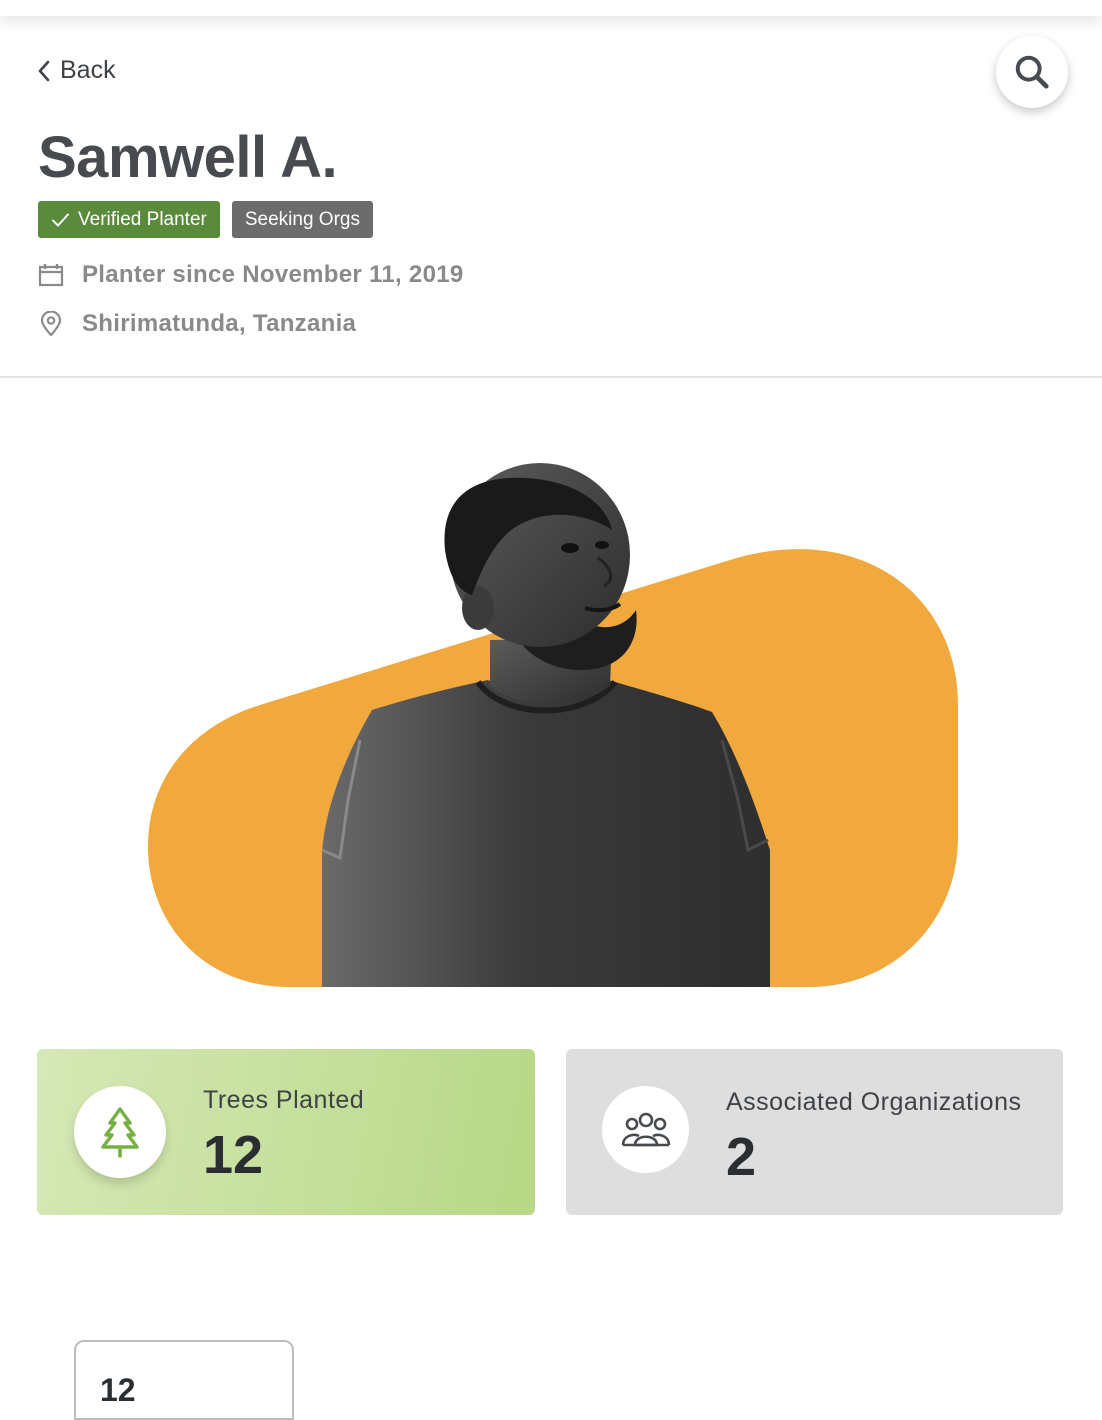 The height and width of the screenshot is (1420, 1102). I want to click on badge-row: Verified Planter Seeking Orgs, so click(205, 219).